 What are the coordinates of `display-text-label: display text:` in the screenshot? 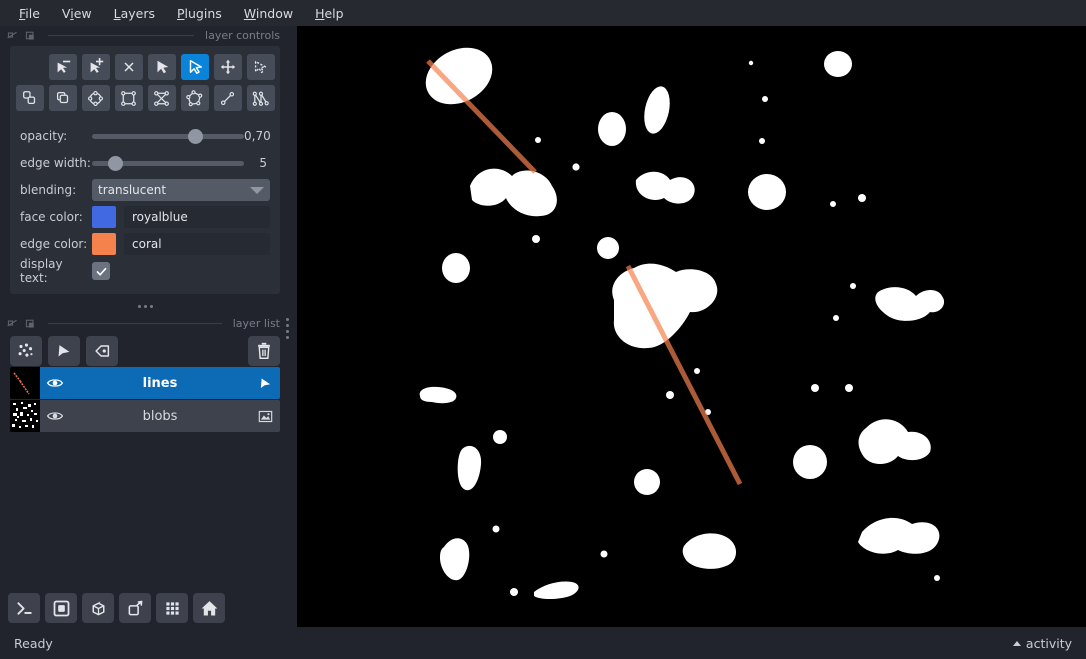 It's located at (41, 271).